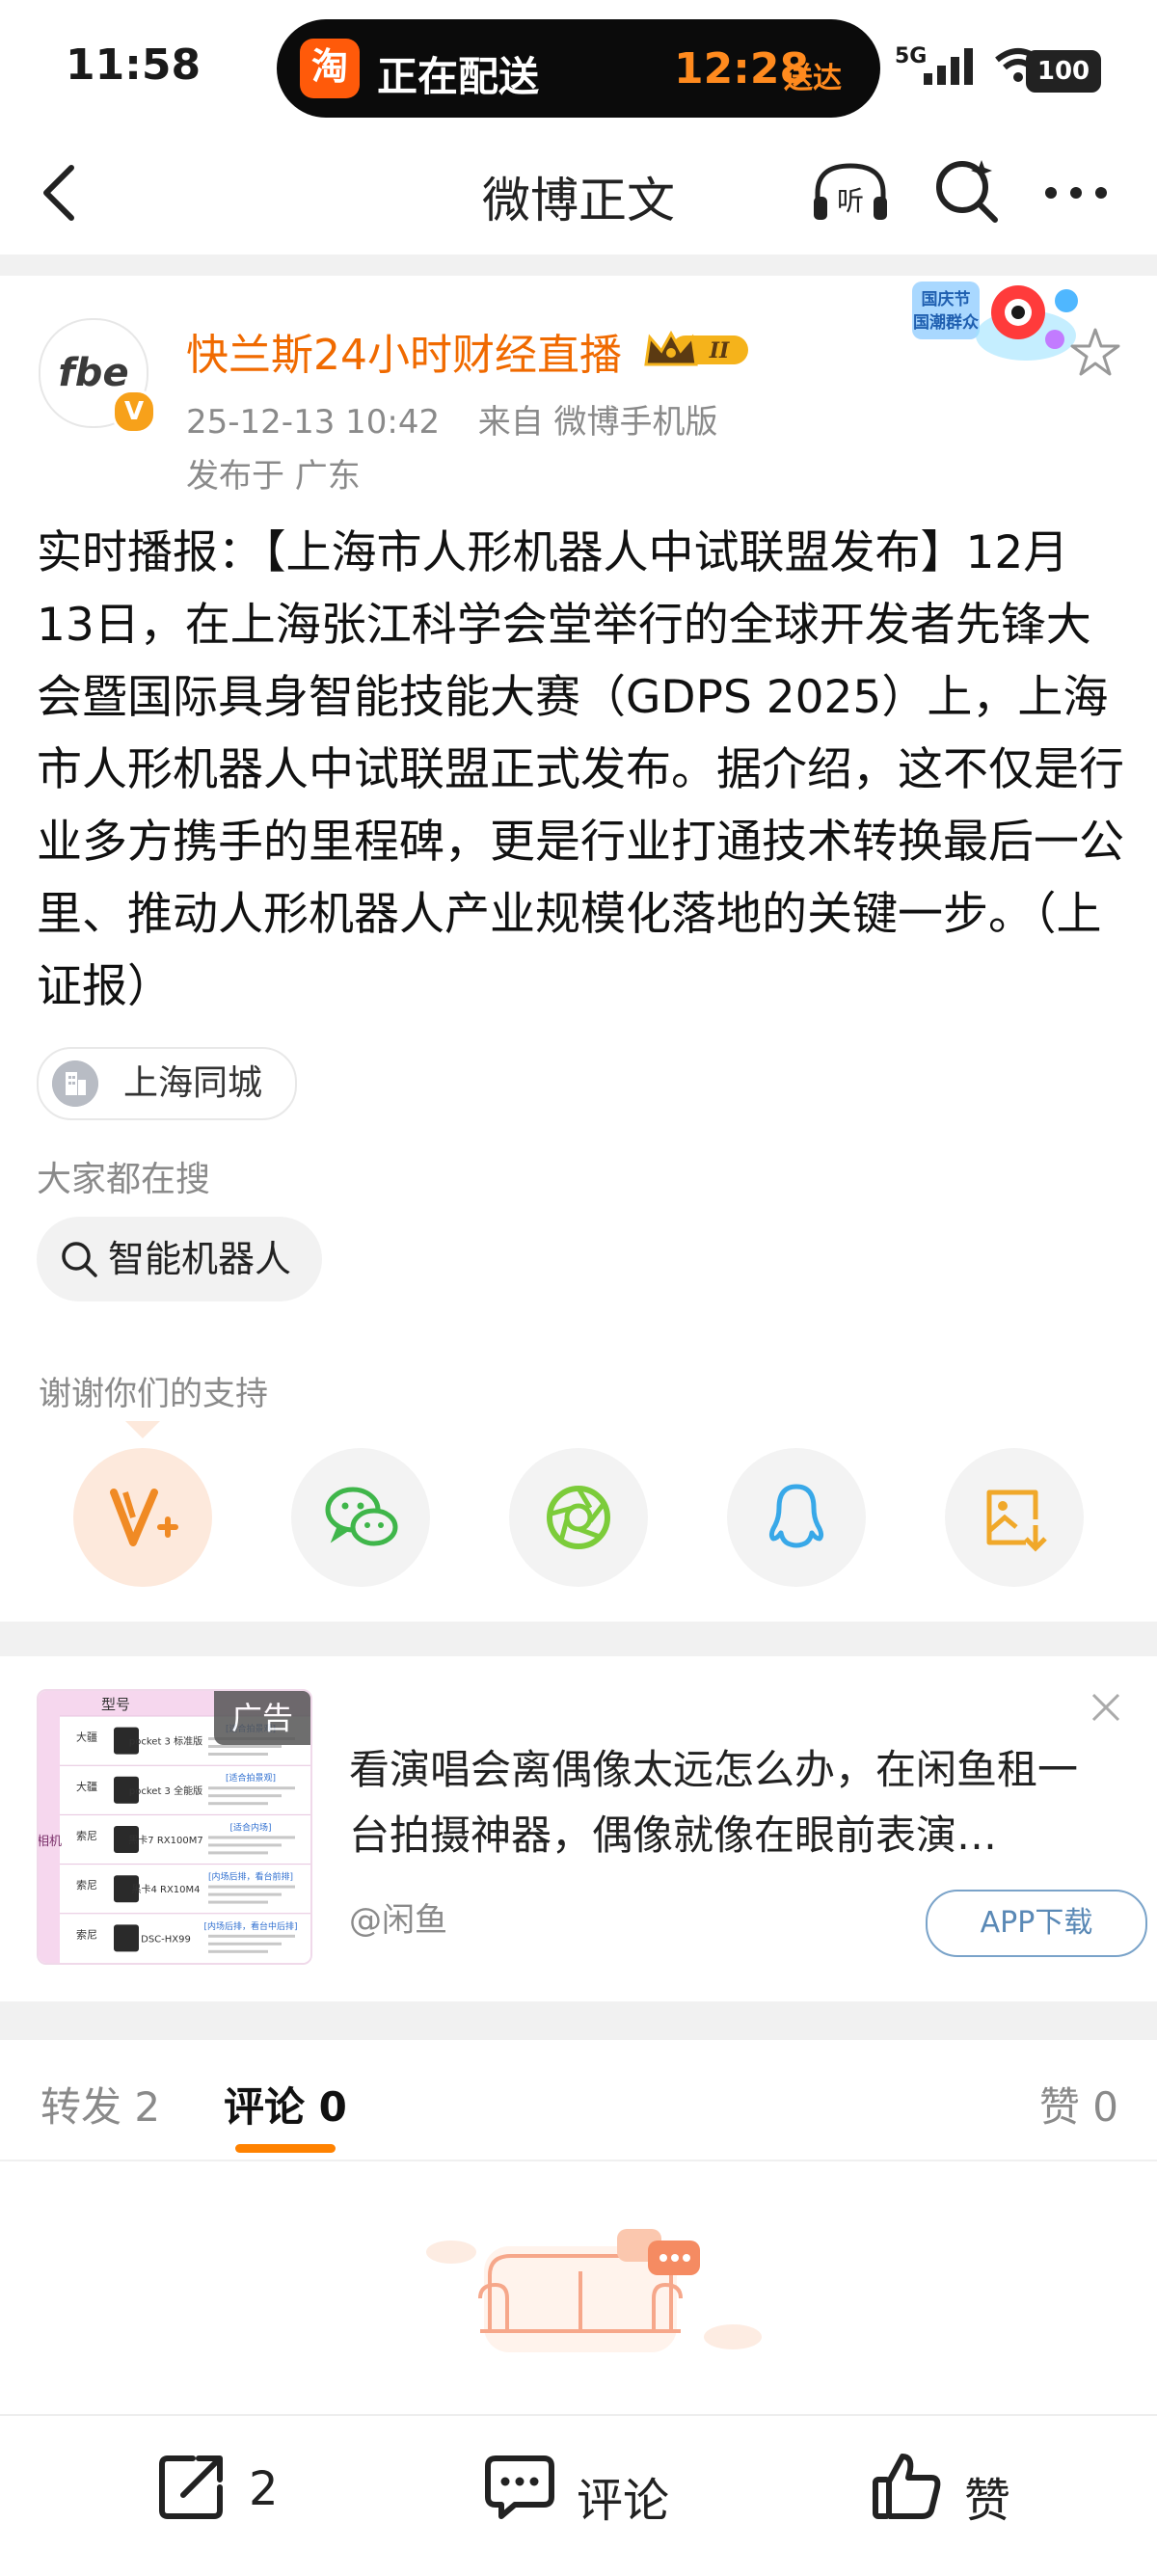  I want to click on svg-text: 国庆节, so click(946, 299).